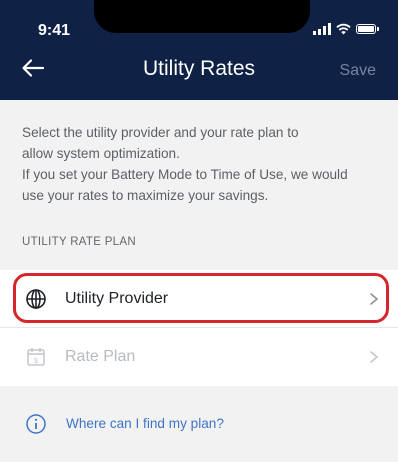 This screenshot has height=462, width=398. I want to click on signal-icon, so click(322, 29).